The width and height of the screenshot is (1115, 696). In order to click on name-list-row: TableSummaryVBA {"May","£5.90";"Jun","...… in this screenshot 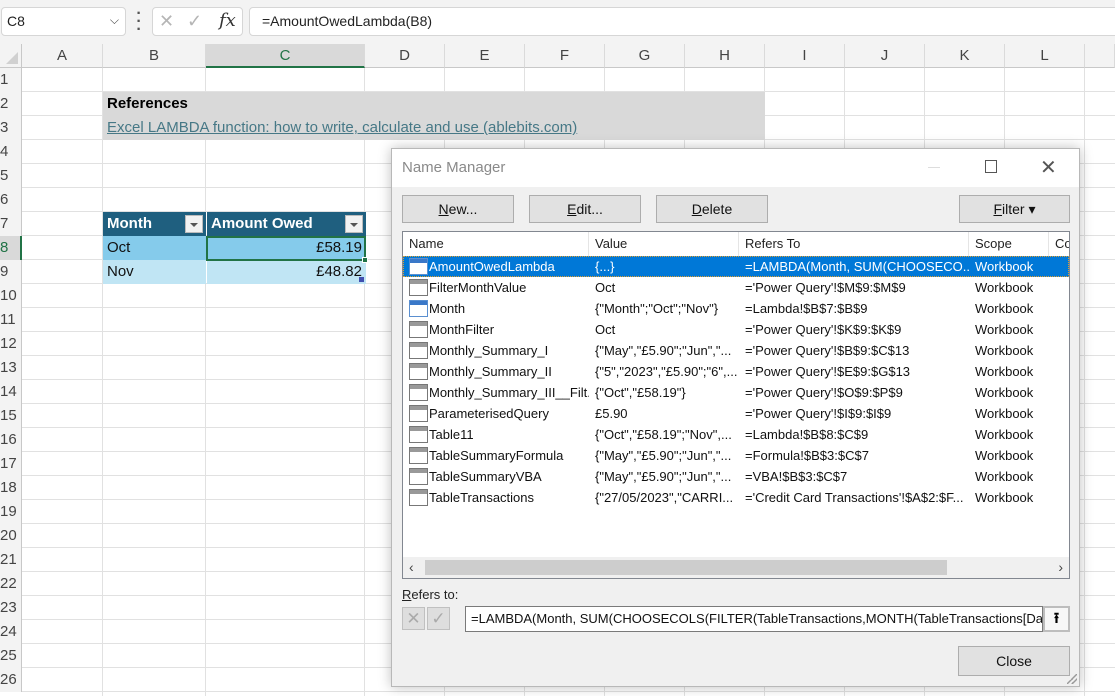, I will do `click(736, 476)`.